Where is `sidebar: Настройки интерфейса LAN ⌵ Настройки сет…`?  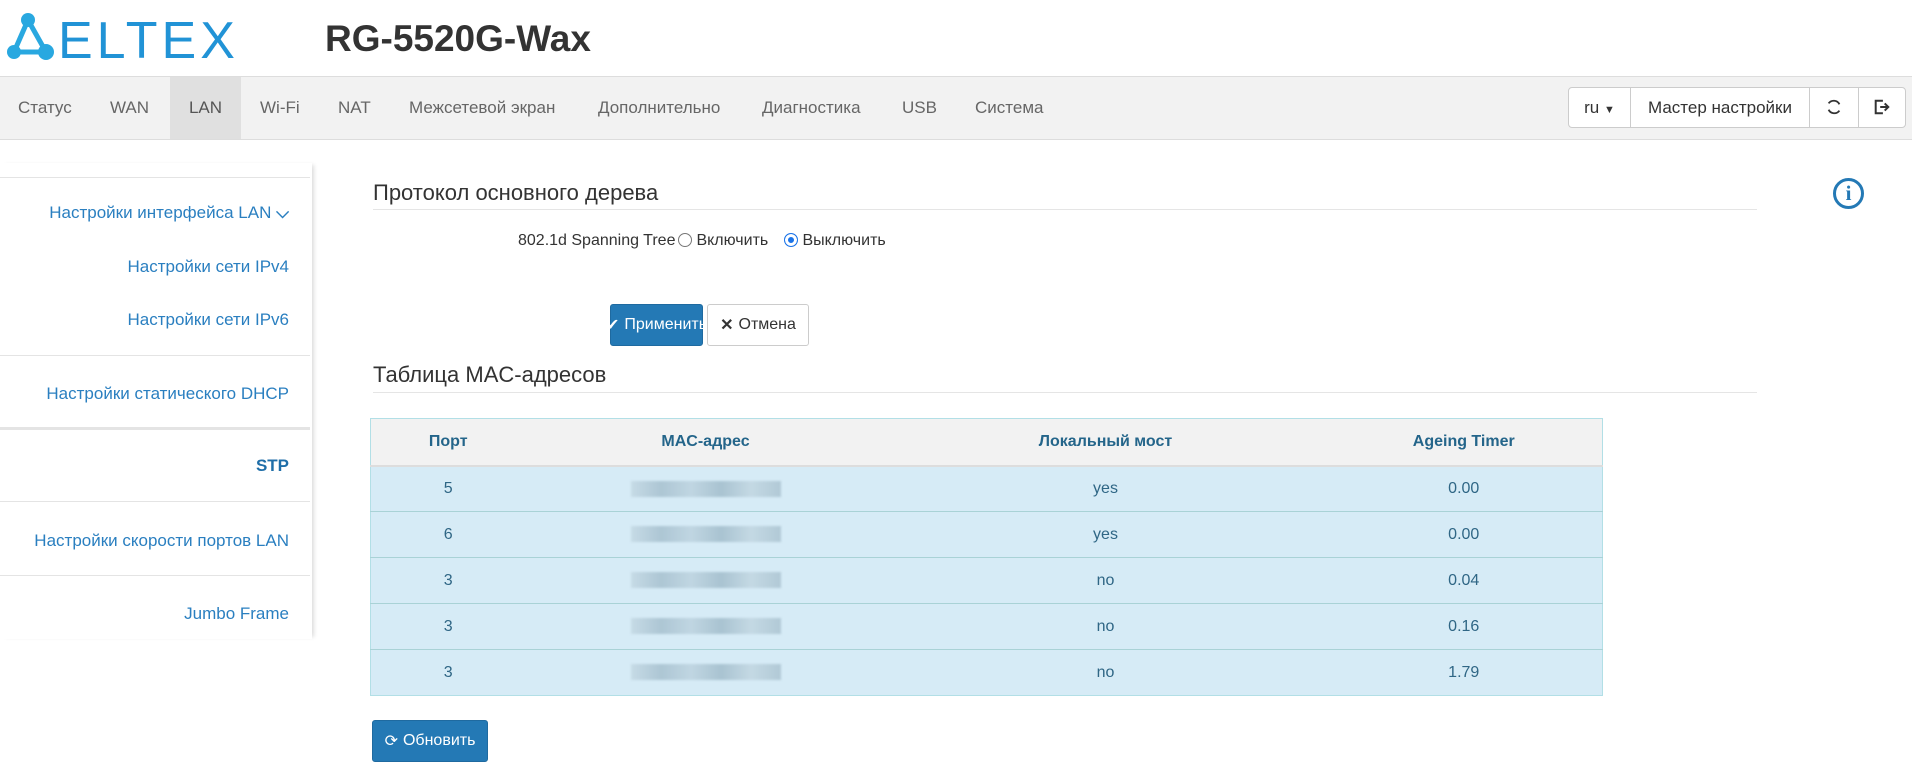
sidebar: Настройки интерфейса LAN ⌵ Настройки сет… is located at coordinates (156, 401).